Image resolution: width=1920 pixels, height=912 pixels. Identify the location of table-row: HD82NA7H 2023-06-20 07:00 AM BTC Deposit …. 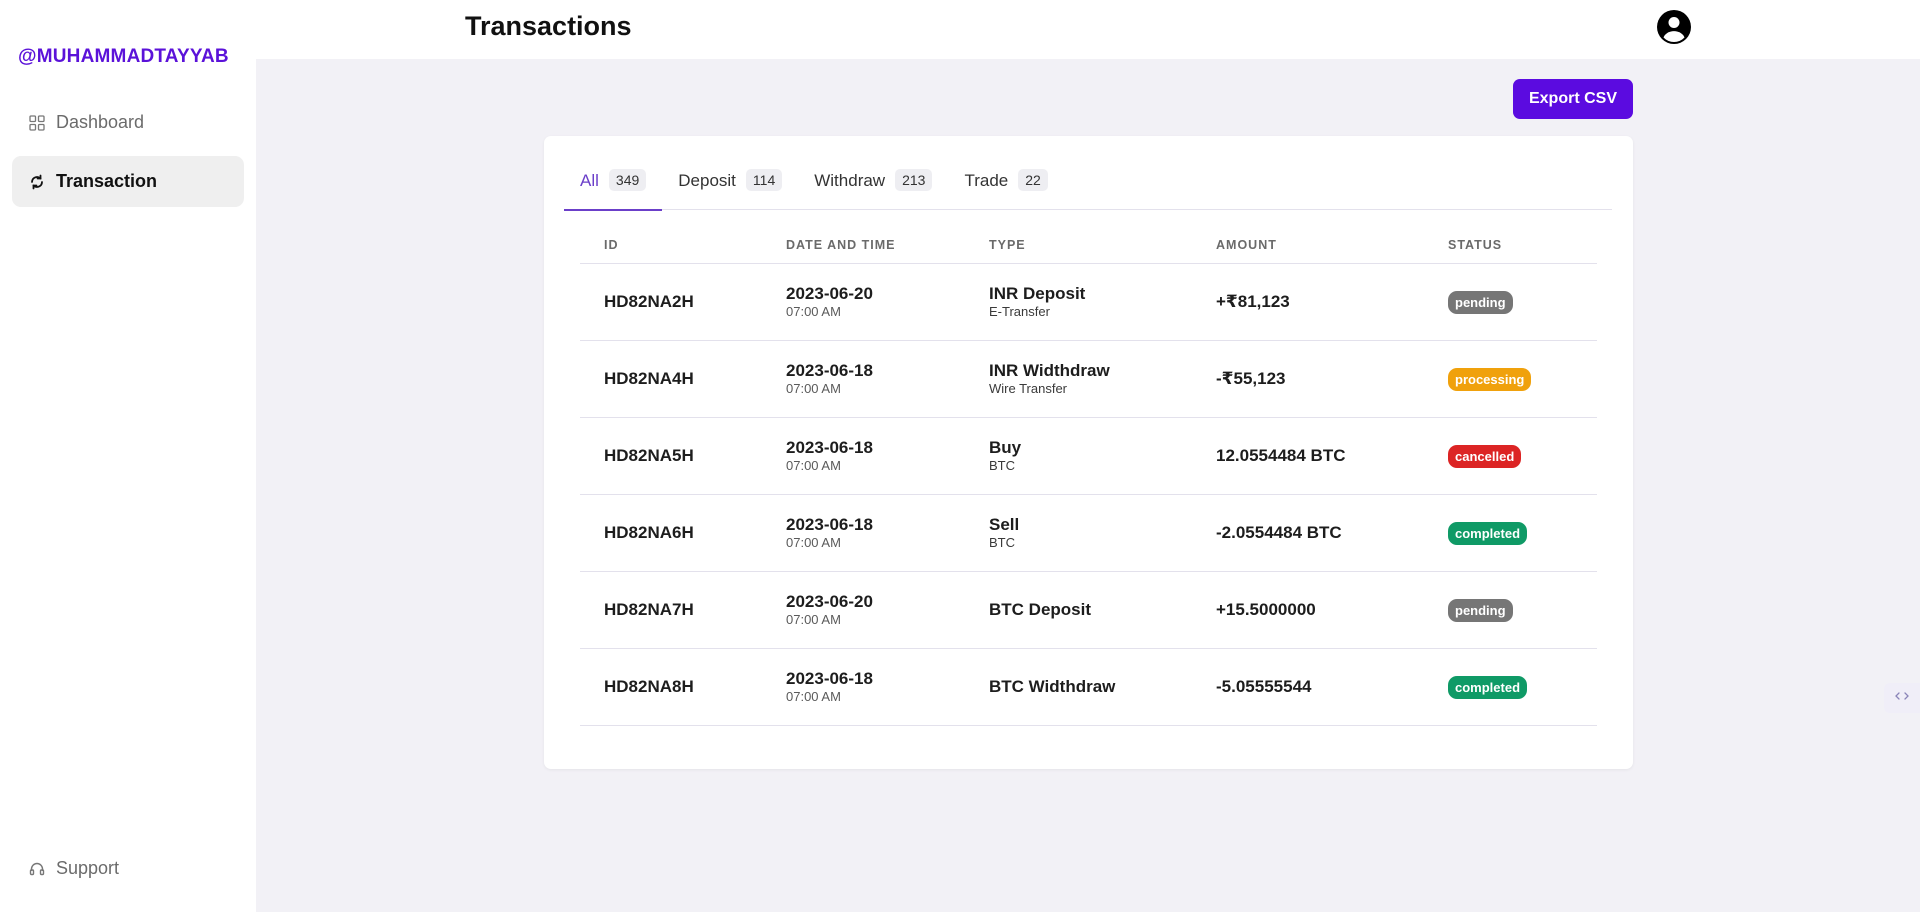
(1088, 610).